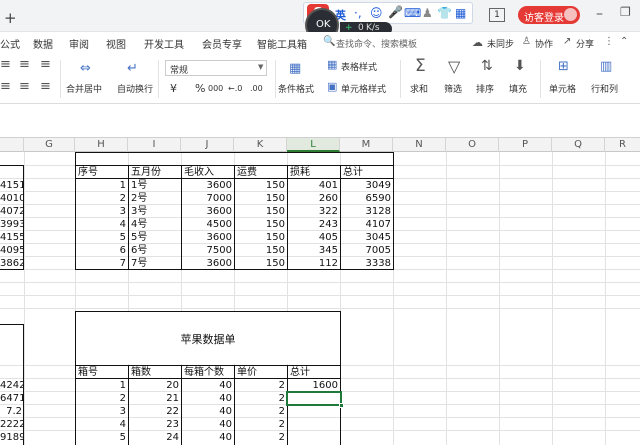 The height and width of the screenshot is (445, 640). I want to click on left-clip-cell: 4010, so click(12, 198).